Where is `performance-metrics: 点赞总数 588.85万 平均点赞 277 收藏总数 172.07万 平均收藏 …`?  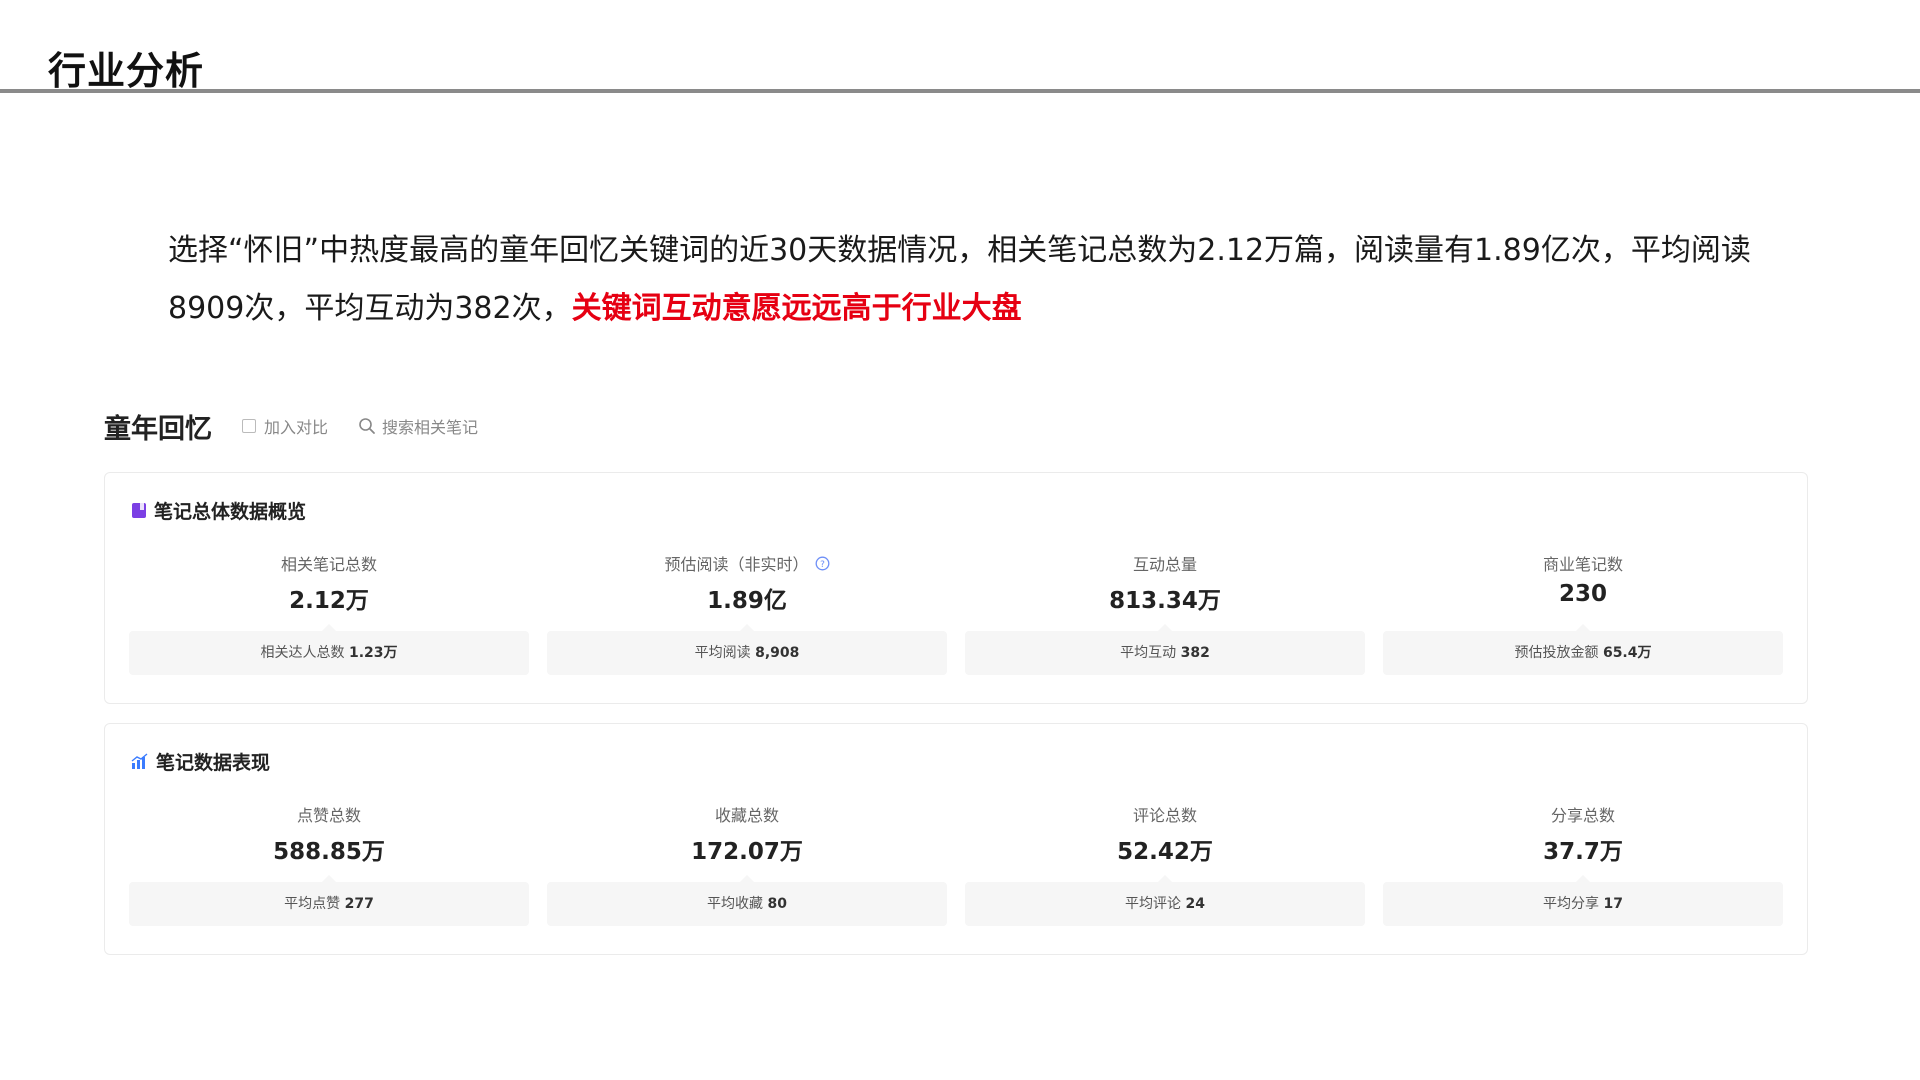 performance-metrics: 点赞总数 588.85万 平均点赞 277 收藏总数 172.07万 平均收藏 … is located at coordinates (957, 864).